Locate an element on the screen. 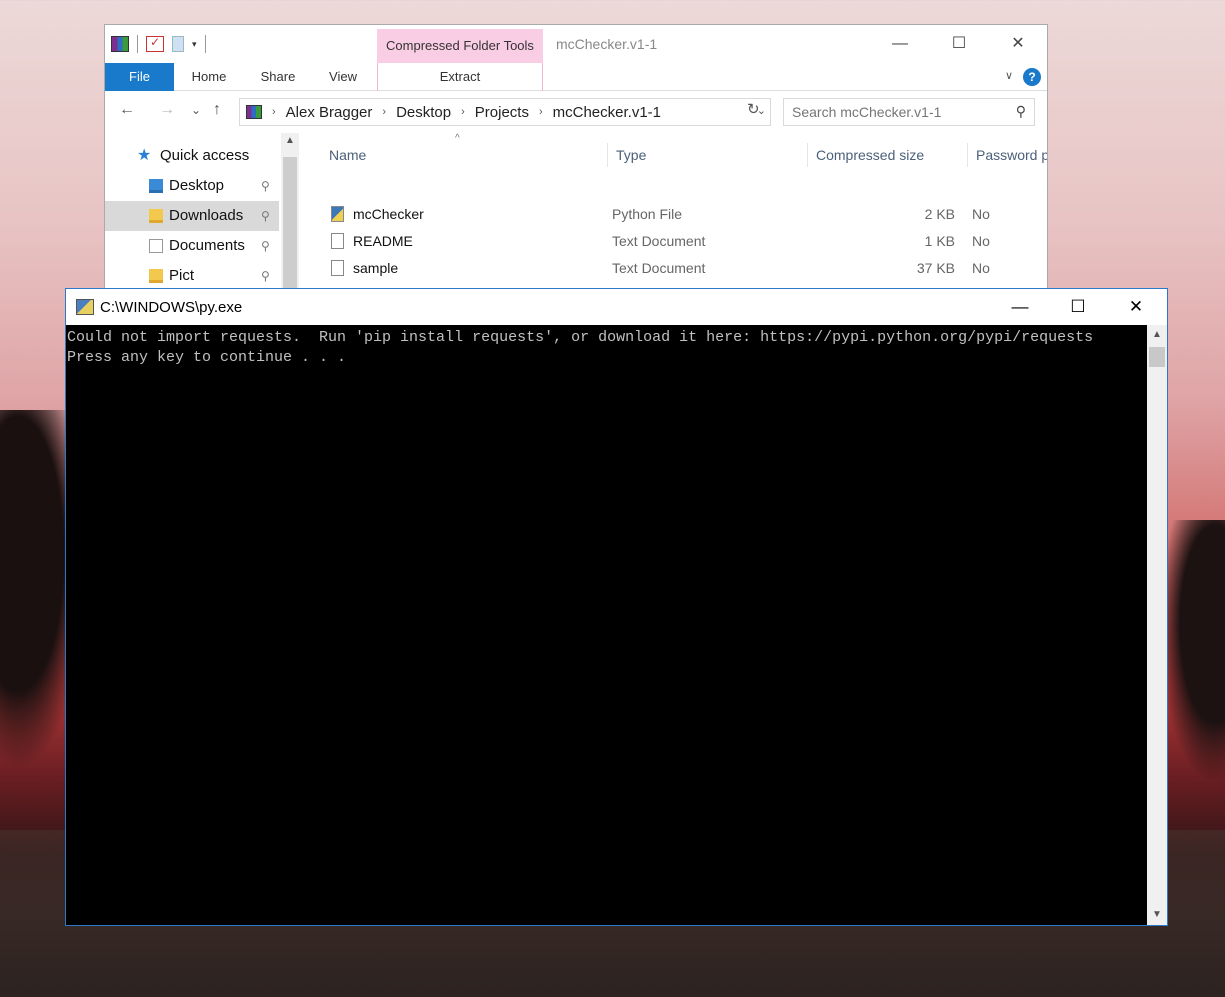  help-icon: ? is located at coordinates (1032, 77).